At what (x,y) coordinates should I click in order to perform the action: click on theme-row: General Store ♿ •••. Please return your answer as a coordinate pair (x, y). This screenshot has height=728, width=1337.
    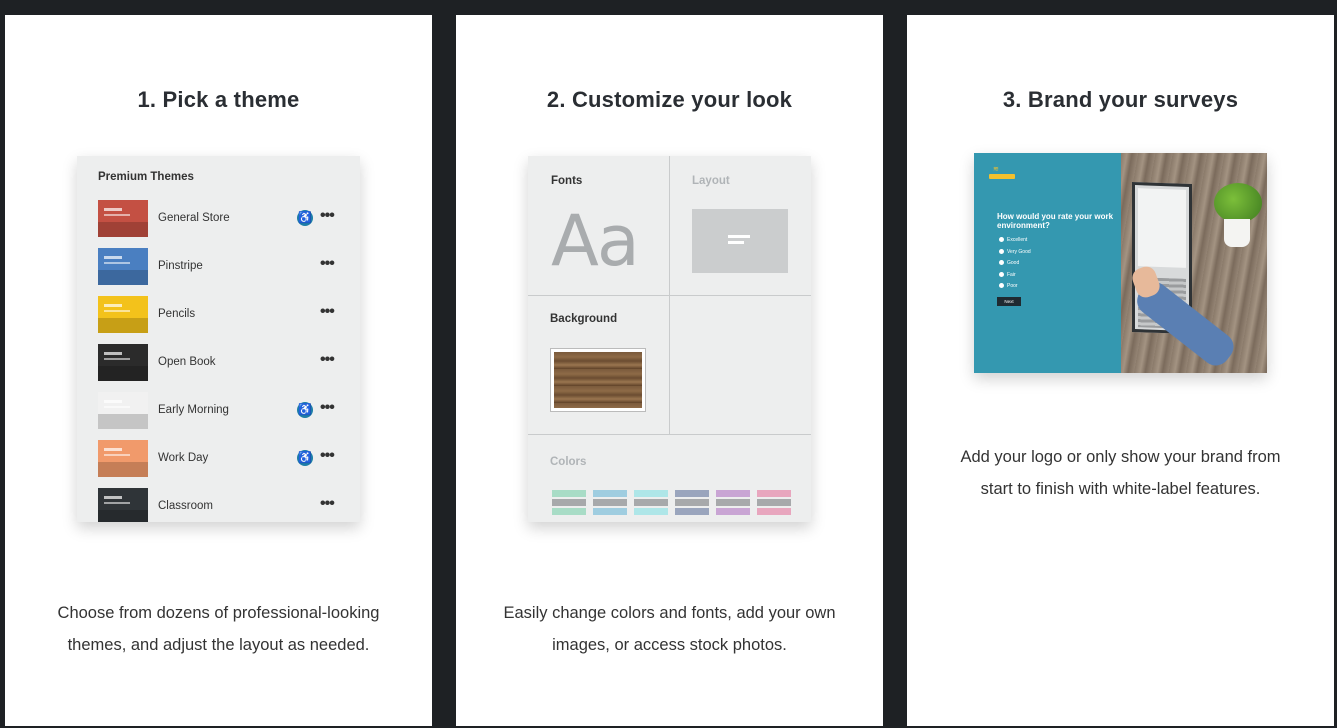
    Looking at the image, I should click on (220, 218).